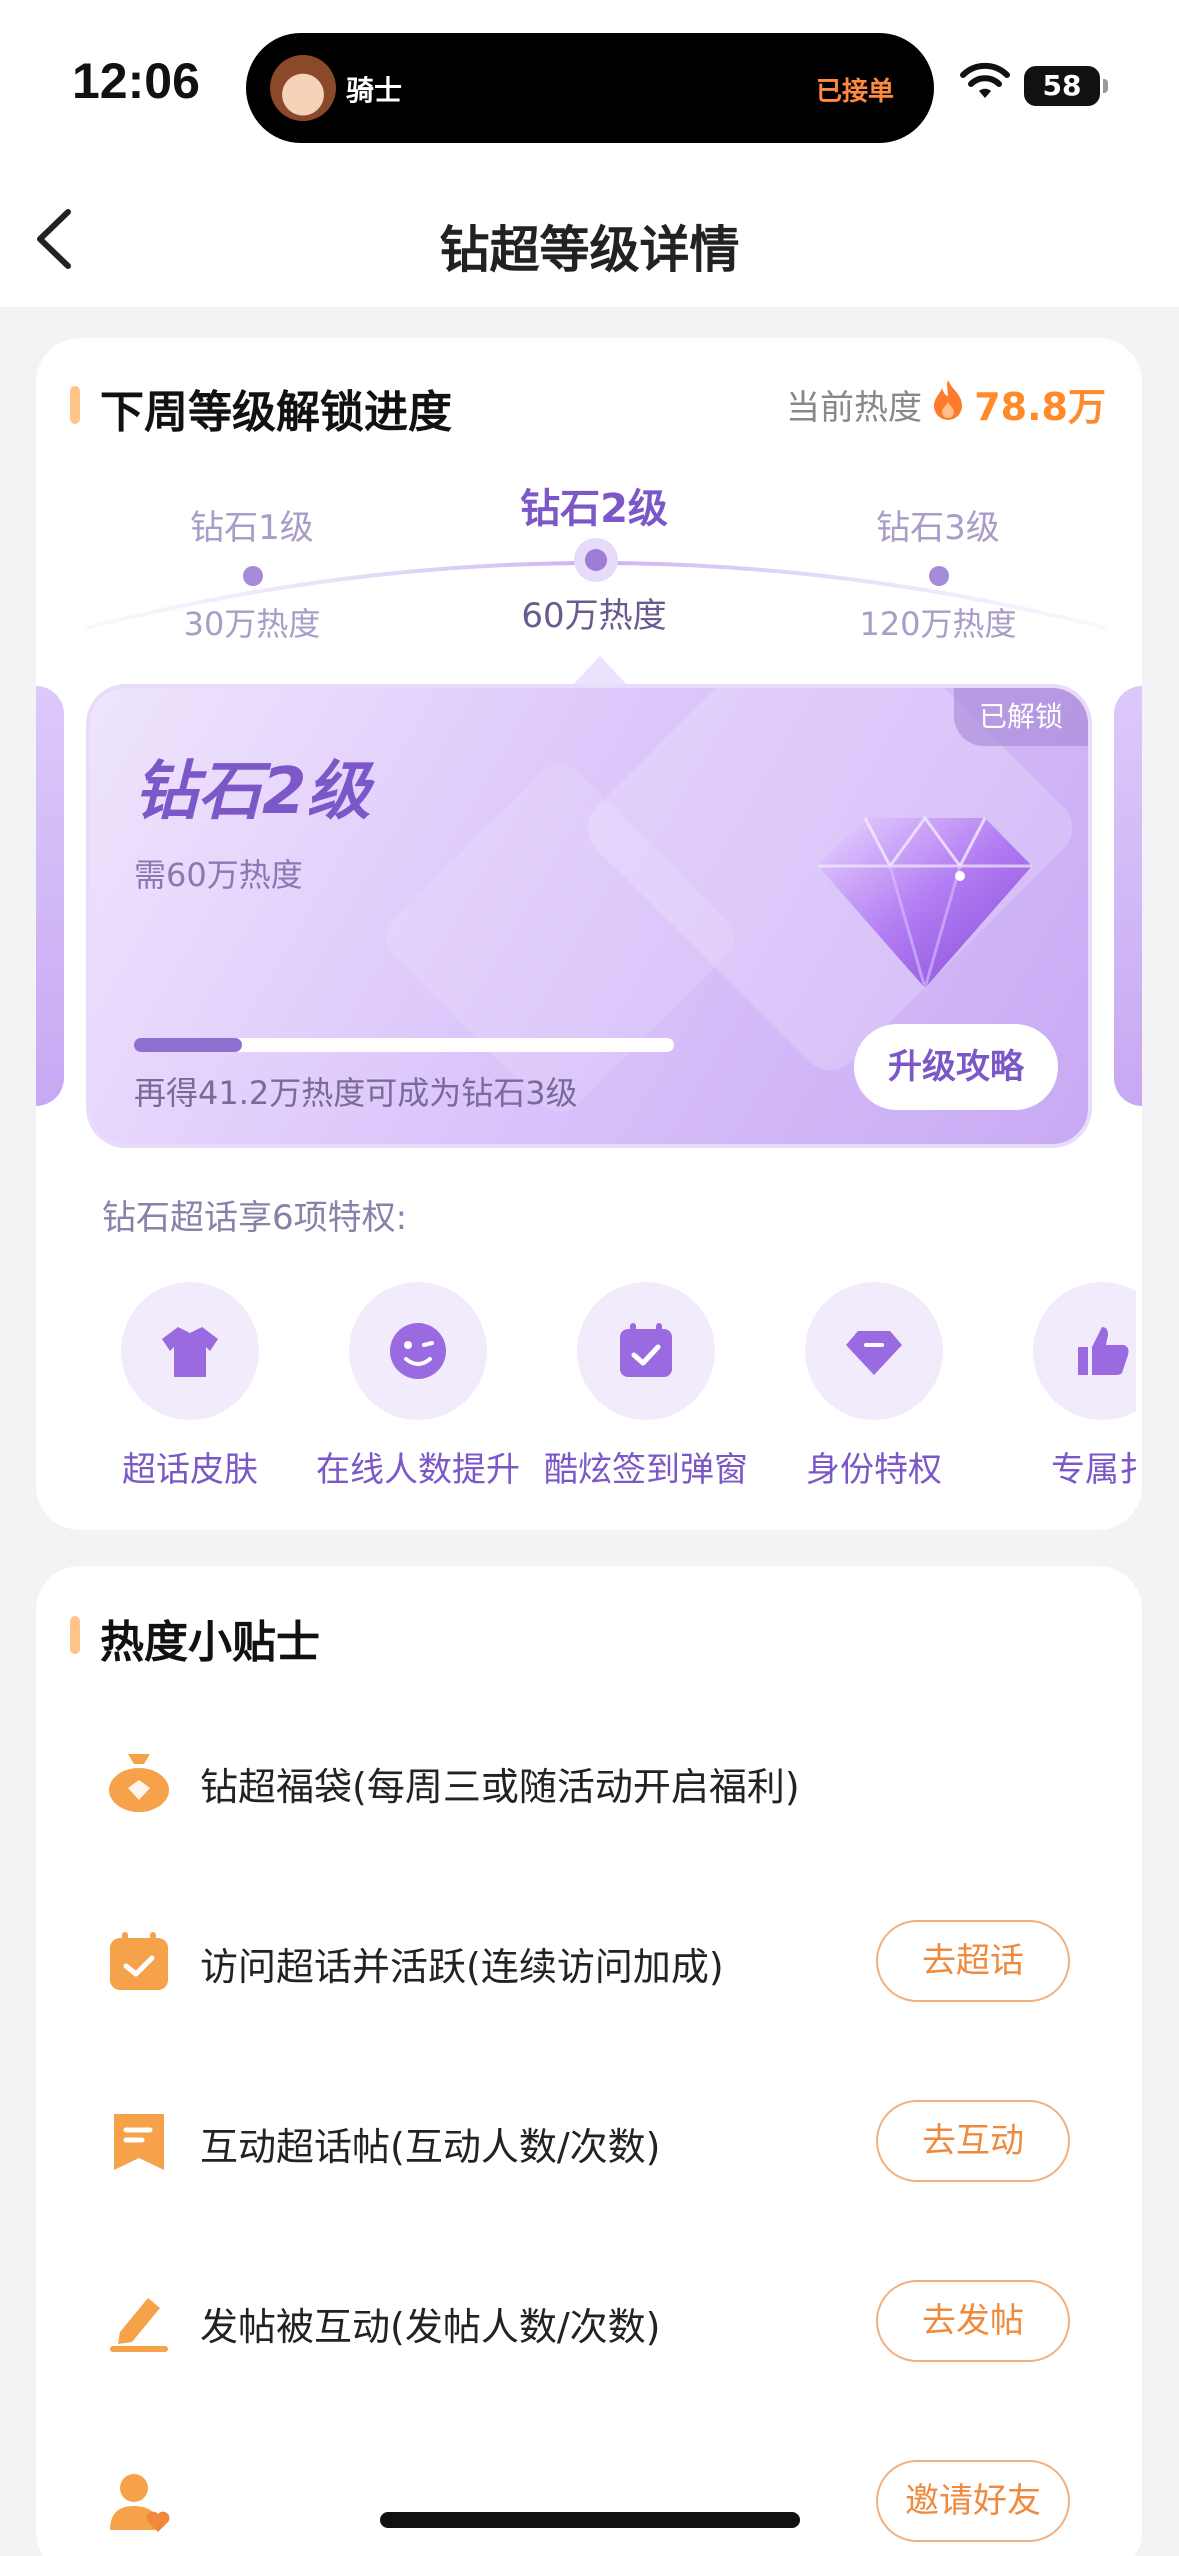 The height and width of the screenshot is (2556, 1179). Describe the element at coordinates (218, 875) in the screenshot. I see `level-card-requirement: 需60万热度` at that location.